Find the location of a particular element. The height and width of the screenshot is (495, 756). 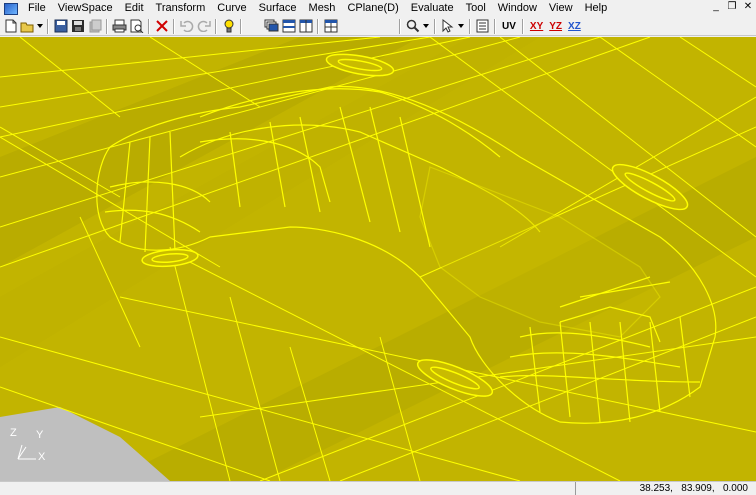

delete-icon is located at coordinates (161, 26).